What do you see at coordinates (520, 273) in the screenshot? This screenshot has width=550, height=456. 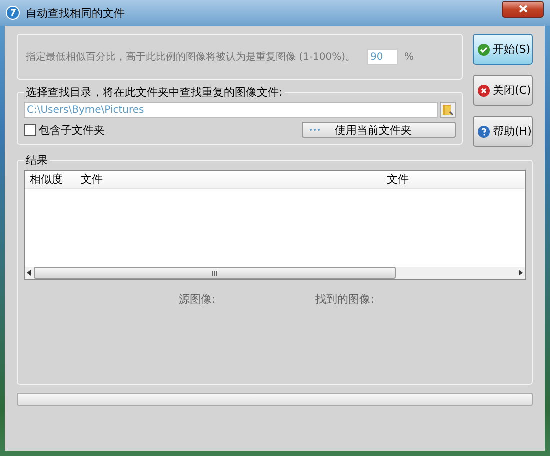 I see `right-arrow-icon` at bounding box center [520, 273].